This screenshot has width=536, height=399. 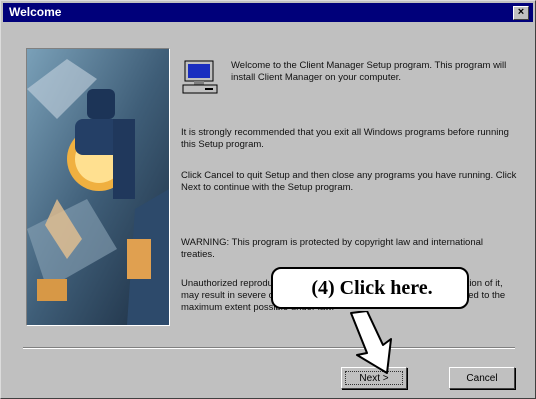 What do you see at coordinates (268, 12) in the screenshot?
I see `title-bar: Welcome ×` at bounding box center [268, 12].